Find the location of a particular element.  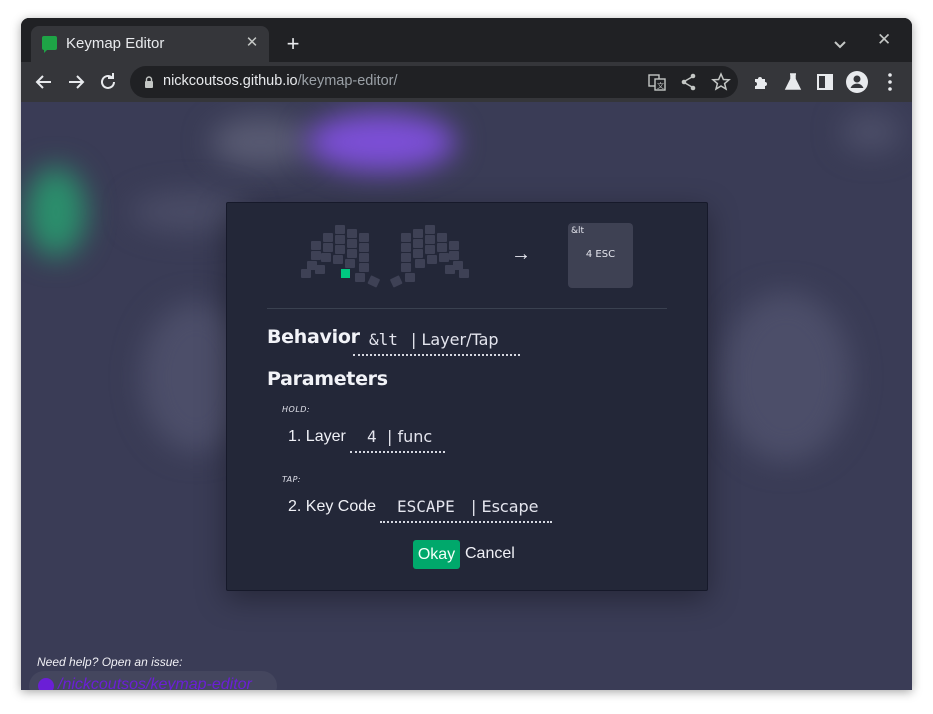

reload-icon is located at coordinates (108, 82).